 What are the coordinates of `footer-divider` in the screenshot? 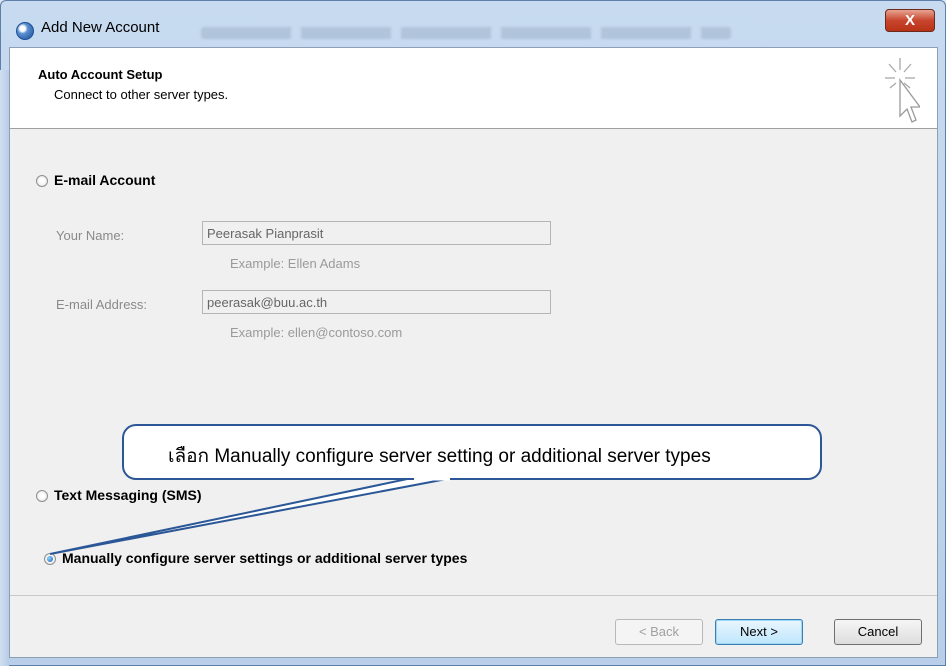 It's located at (473, 595).